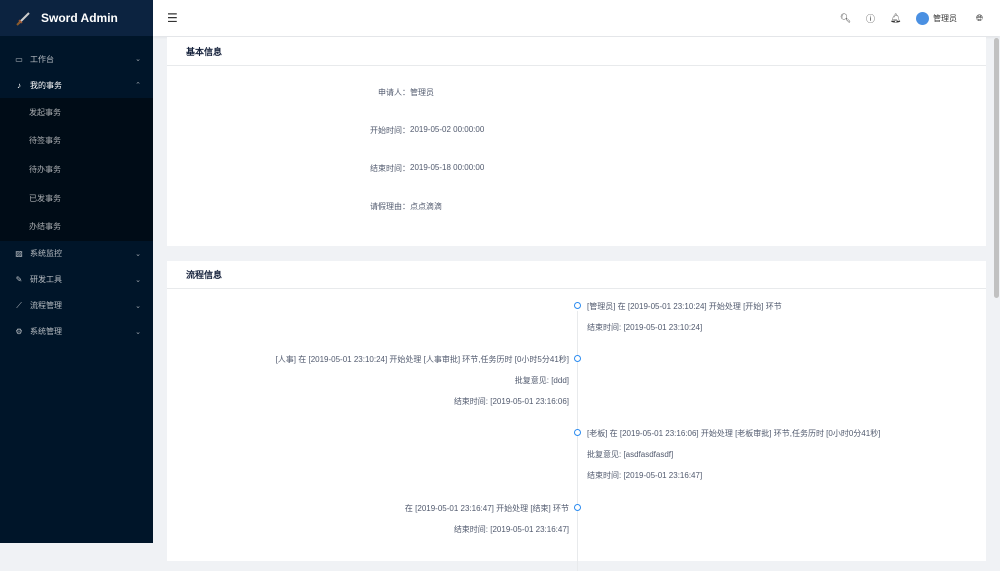  What do you see at coordinates (76, 85) in the screenshot?
I see `sidebar-item: ♪ 我的事务 ⌃` at bounding box center [76, 85].